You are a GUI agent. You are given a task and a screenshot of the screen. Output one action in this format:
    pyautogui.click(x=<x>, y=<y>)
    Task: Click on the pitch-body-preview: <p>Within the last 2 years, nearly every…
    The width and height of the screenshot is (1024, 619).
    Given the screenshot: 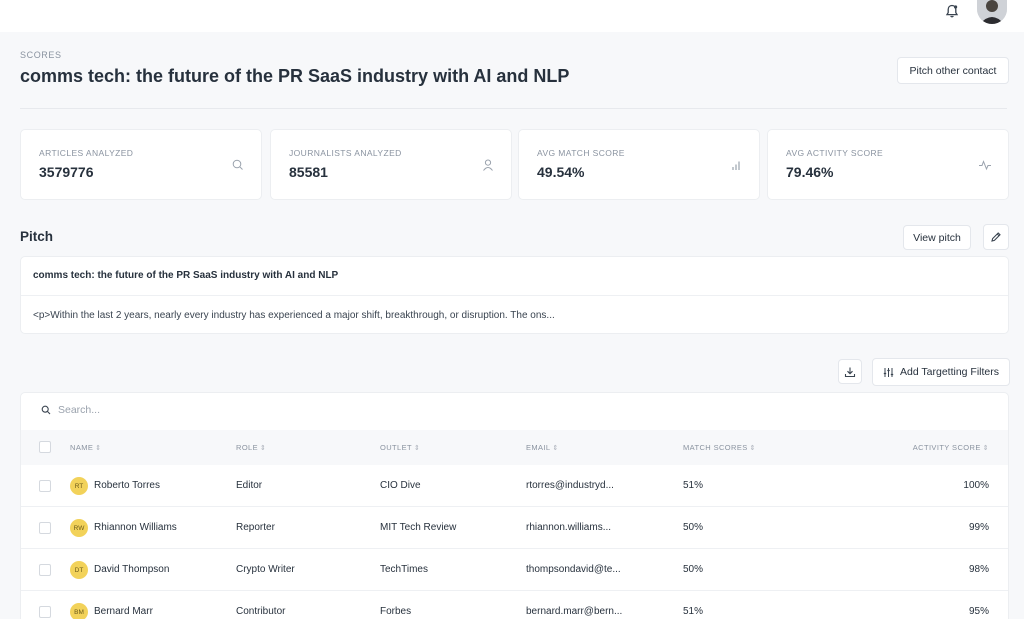 What is the action you would take?
    pyautogui.click(x=294, y=315)
    